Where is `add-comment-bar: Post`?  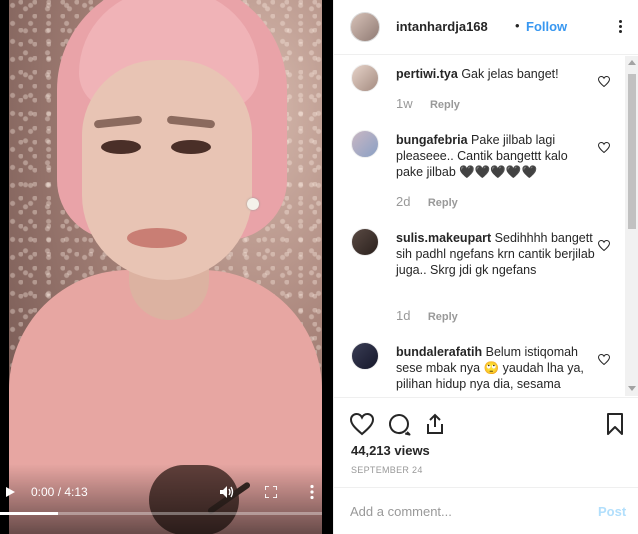
add-comment-bar: Post is located at coordinates (486, 510).